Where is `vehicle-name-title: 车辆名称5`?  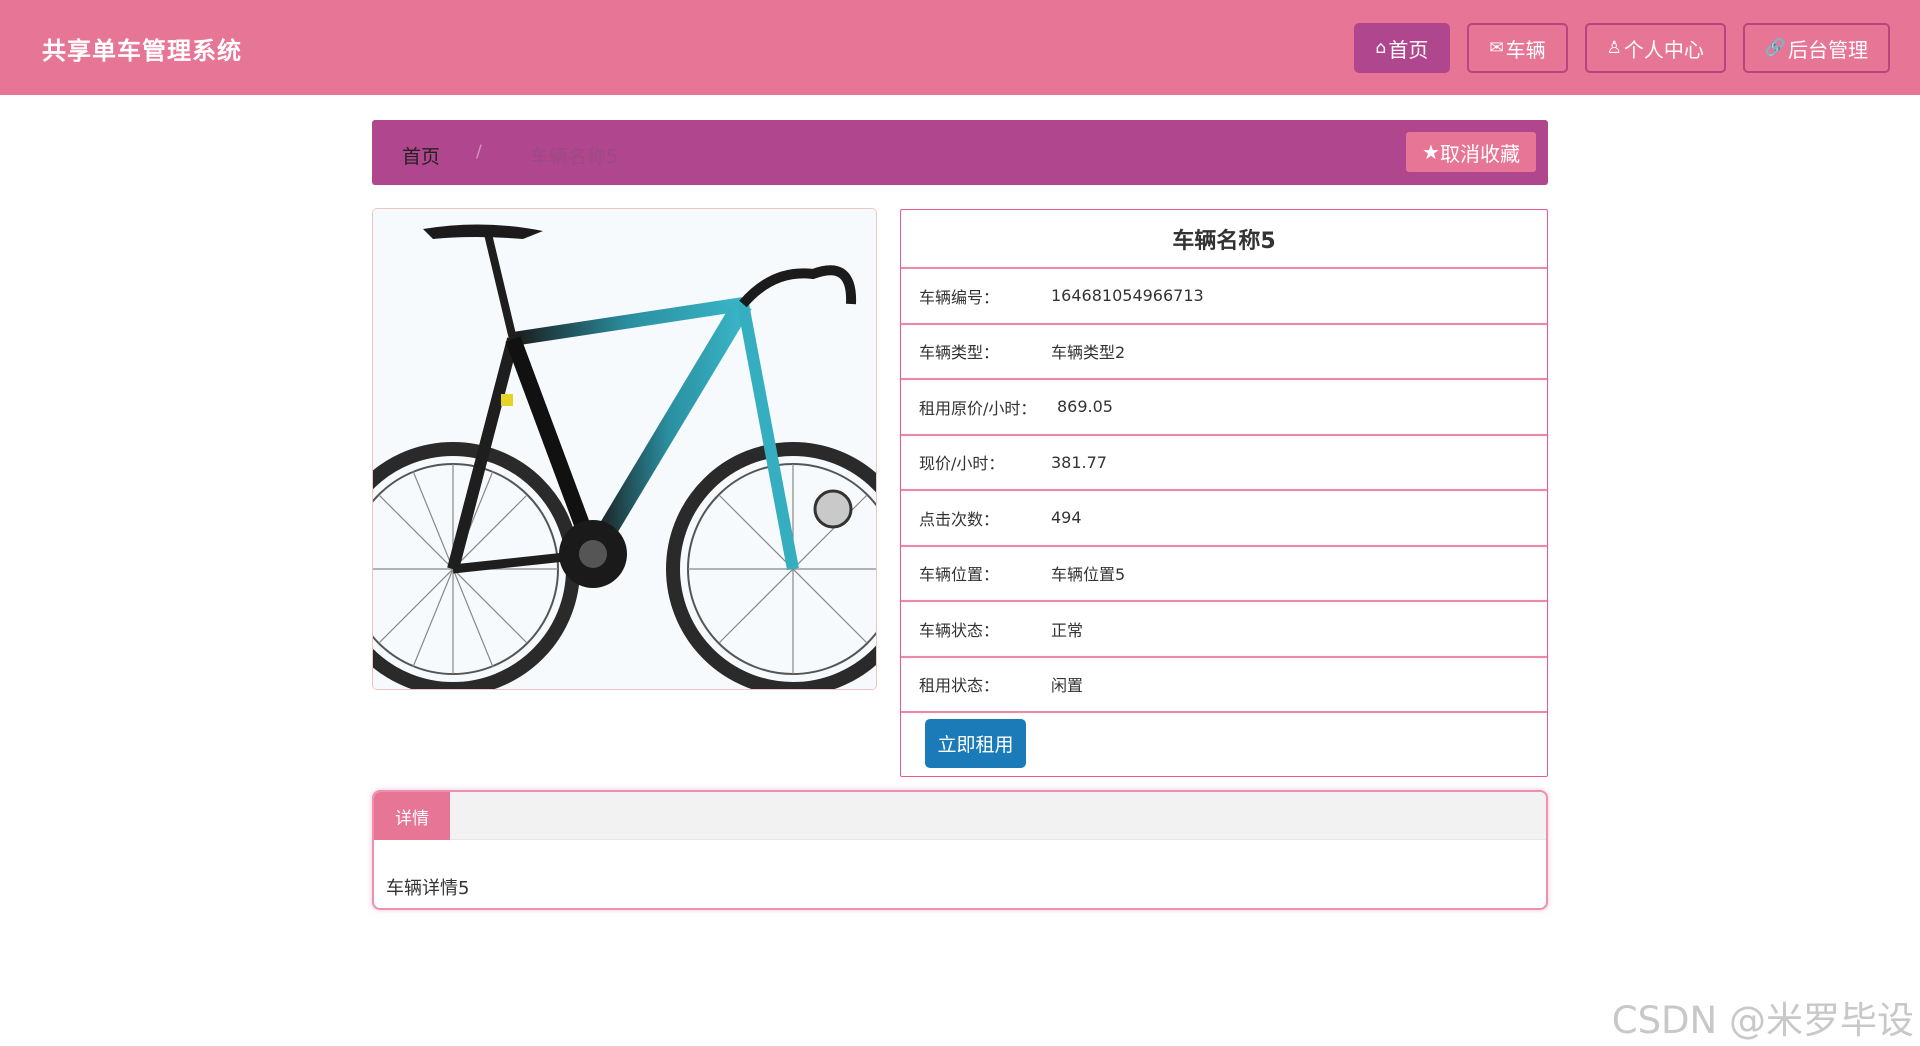
vehicle-name-title: 车辆名称5 is located at coordinates (1224, 241).